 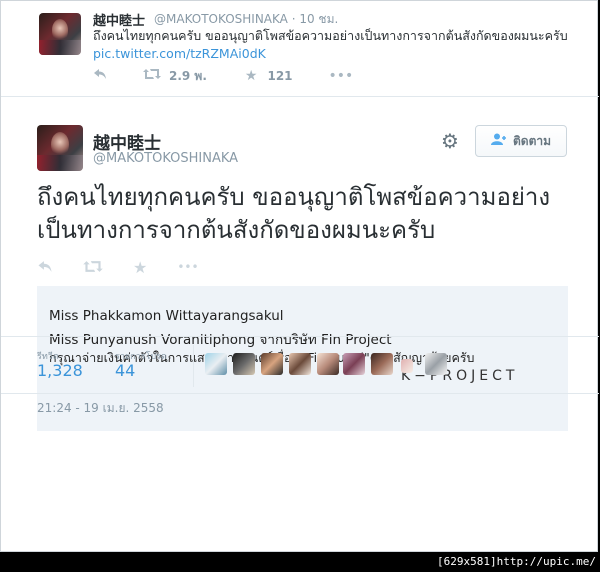 What do you see at coordinates (179, 53) in the screenshot?
I see `photo-link: pic.twitter.com/tzRZMAi0dK` at bounding box center [179, 53].